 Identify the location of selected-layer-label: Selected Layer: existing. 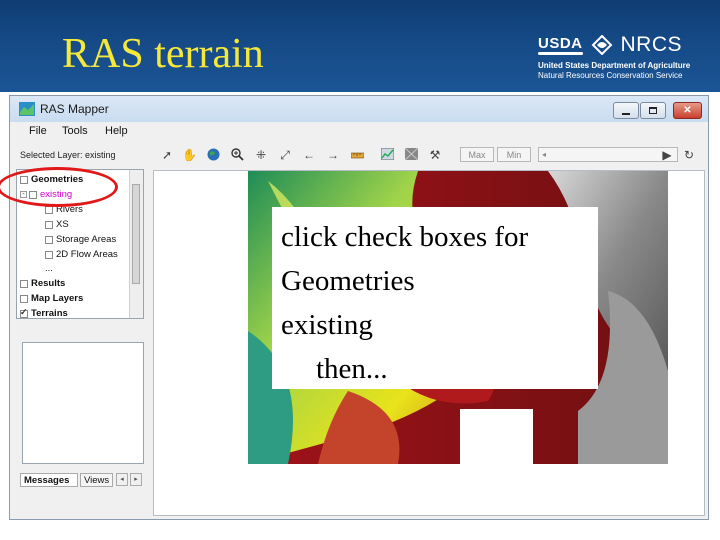
(68, 155).